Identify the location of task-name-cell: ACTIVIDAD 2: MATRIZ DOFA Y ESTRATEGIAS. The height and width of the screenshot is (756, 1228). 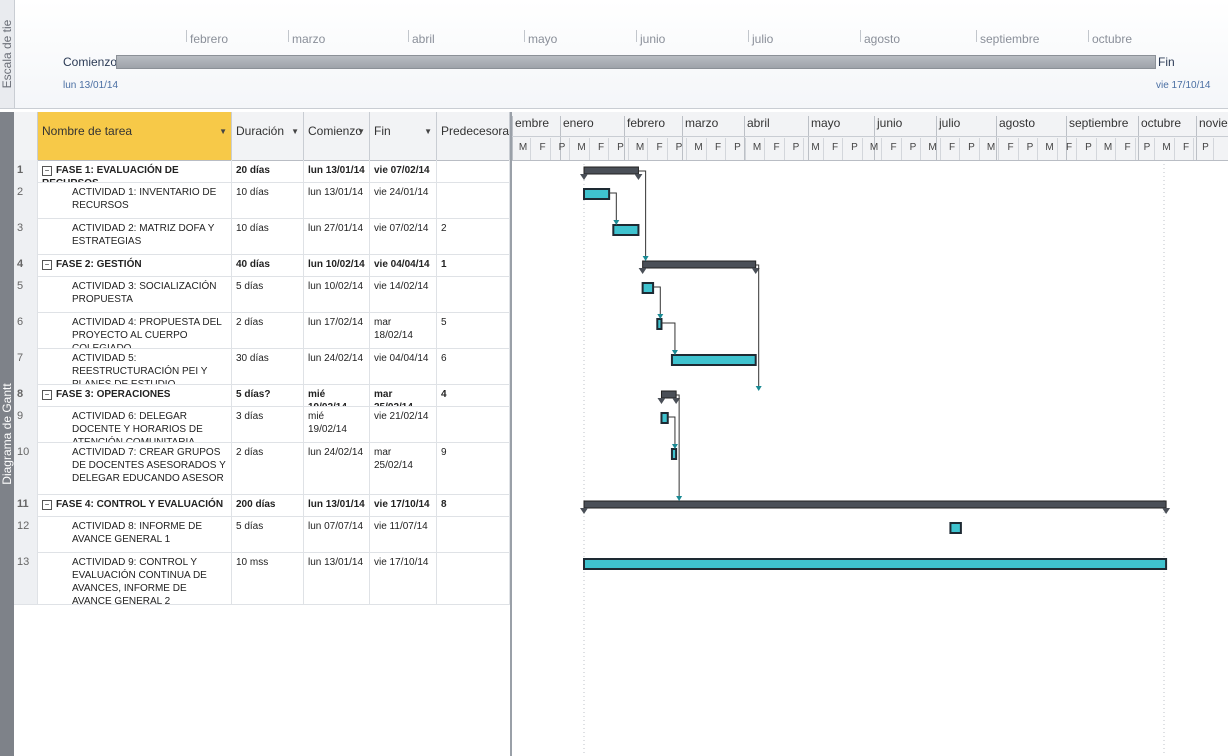
(135, 236).